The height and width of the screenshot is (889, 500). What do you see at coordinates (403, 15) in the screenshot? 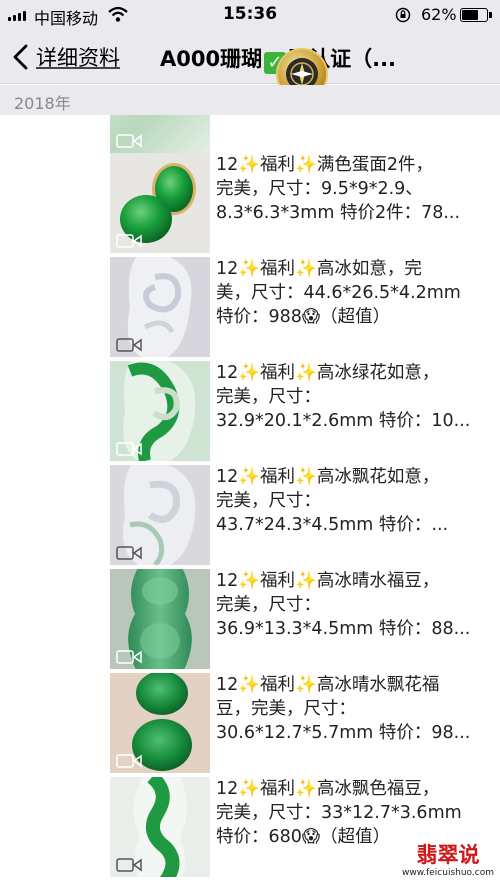
I see `rotation-lock-icon` at bounding box center [403, 15].